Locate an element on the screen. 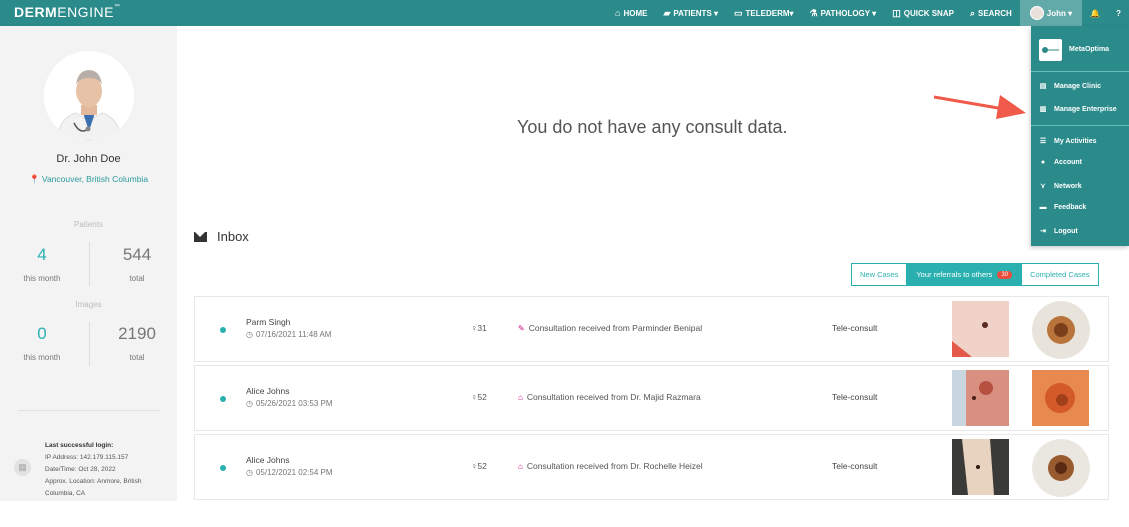 The height and width of the screenshot is (527, 1129). doctor-avatar is located at coordinates (89, 96).